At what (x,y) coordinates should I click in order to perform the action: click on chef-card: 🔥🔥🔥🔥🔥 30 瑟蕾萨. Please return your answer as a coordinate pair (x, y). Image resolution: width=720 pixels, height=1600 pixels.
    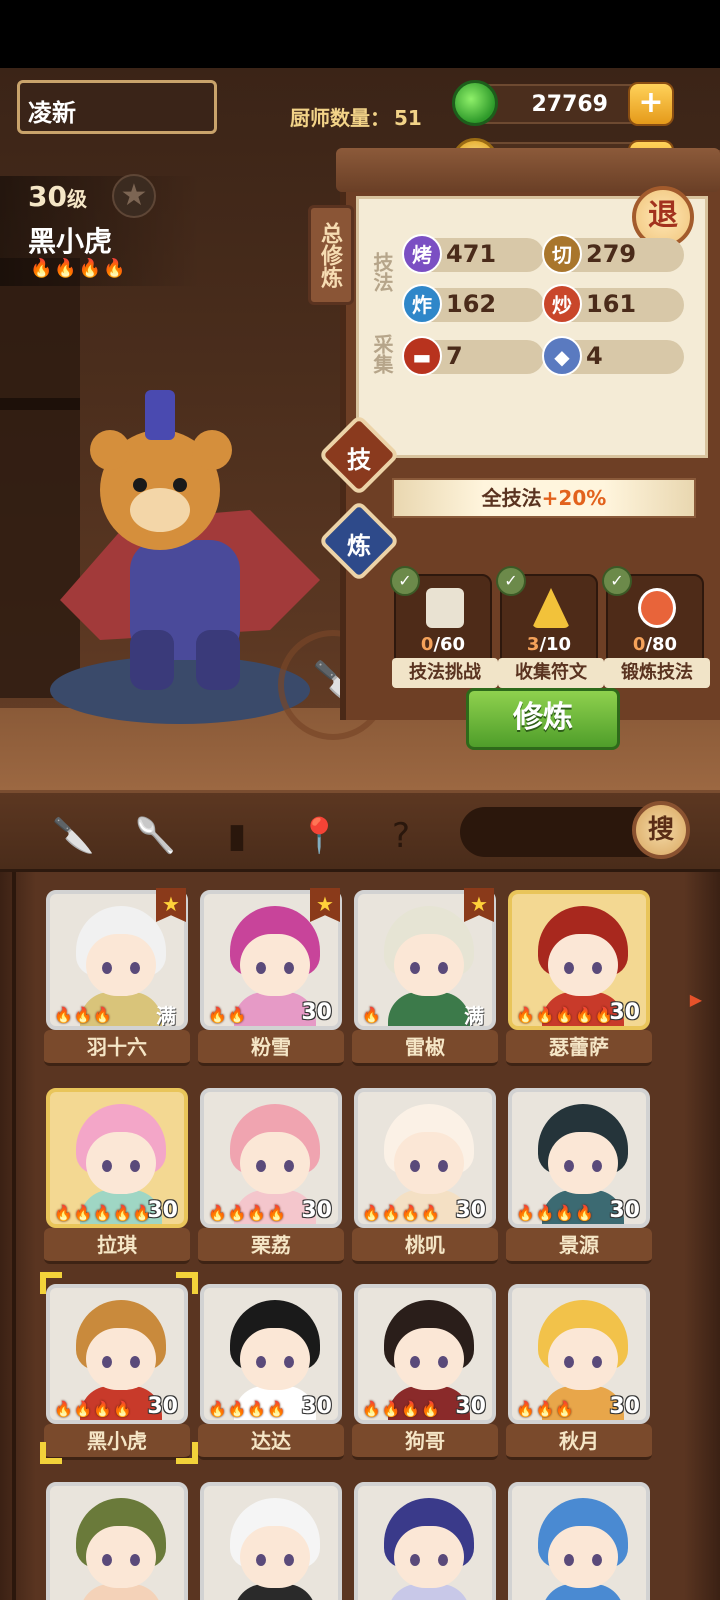
    Looking at the image, I should click on (579, 978).